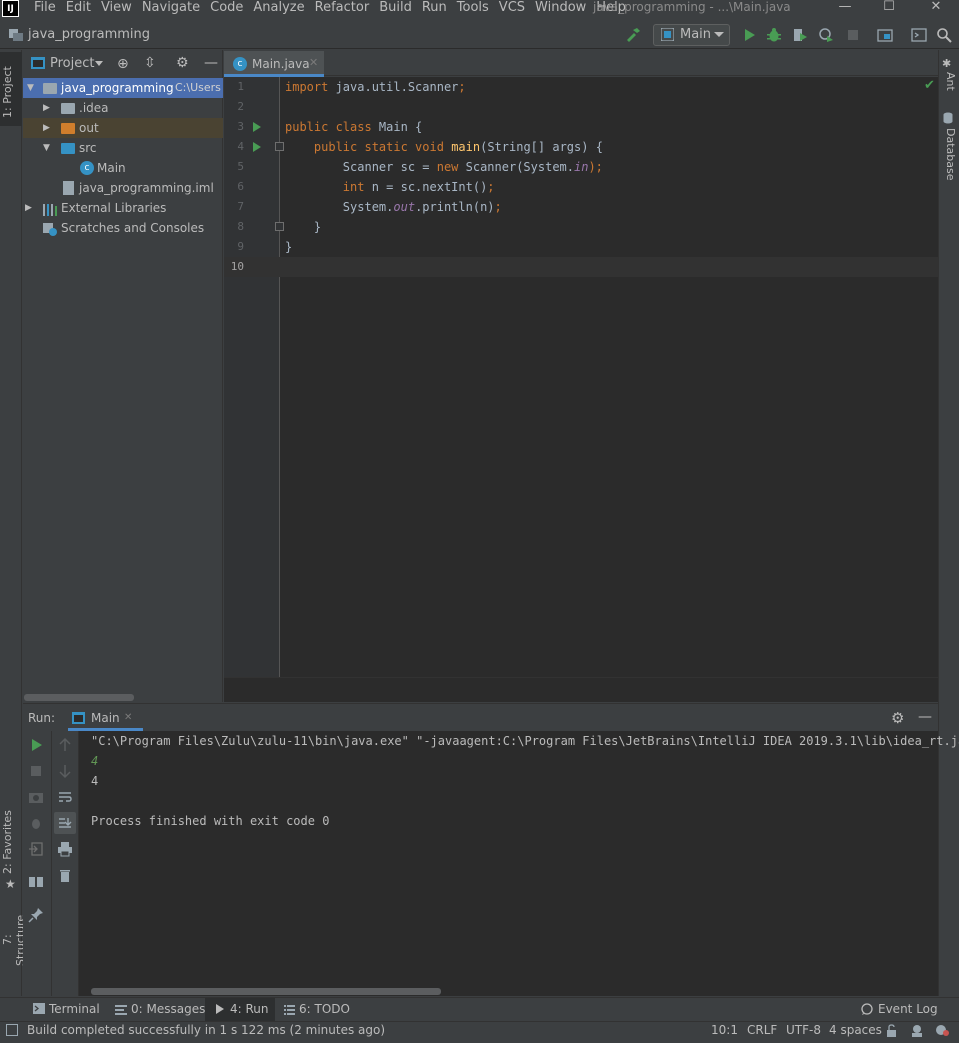  What do you see at coordinates (65, 771) in the screenshot?
I see `down-arrow-icon` at bounding box center [65, 771].